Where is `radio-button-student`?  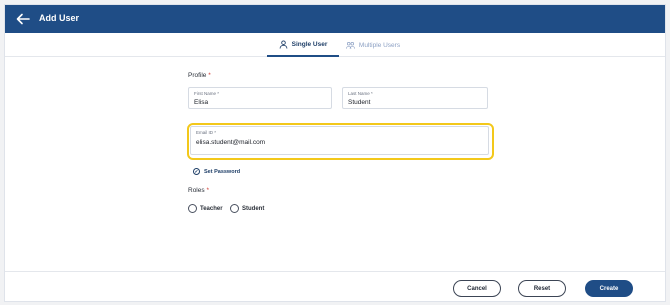 radio-button-student is located at coordinates (234, 208).